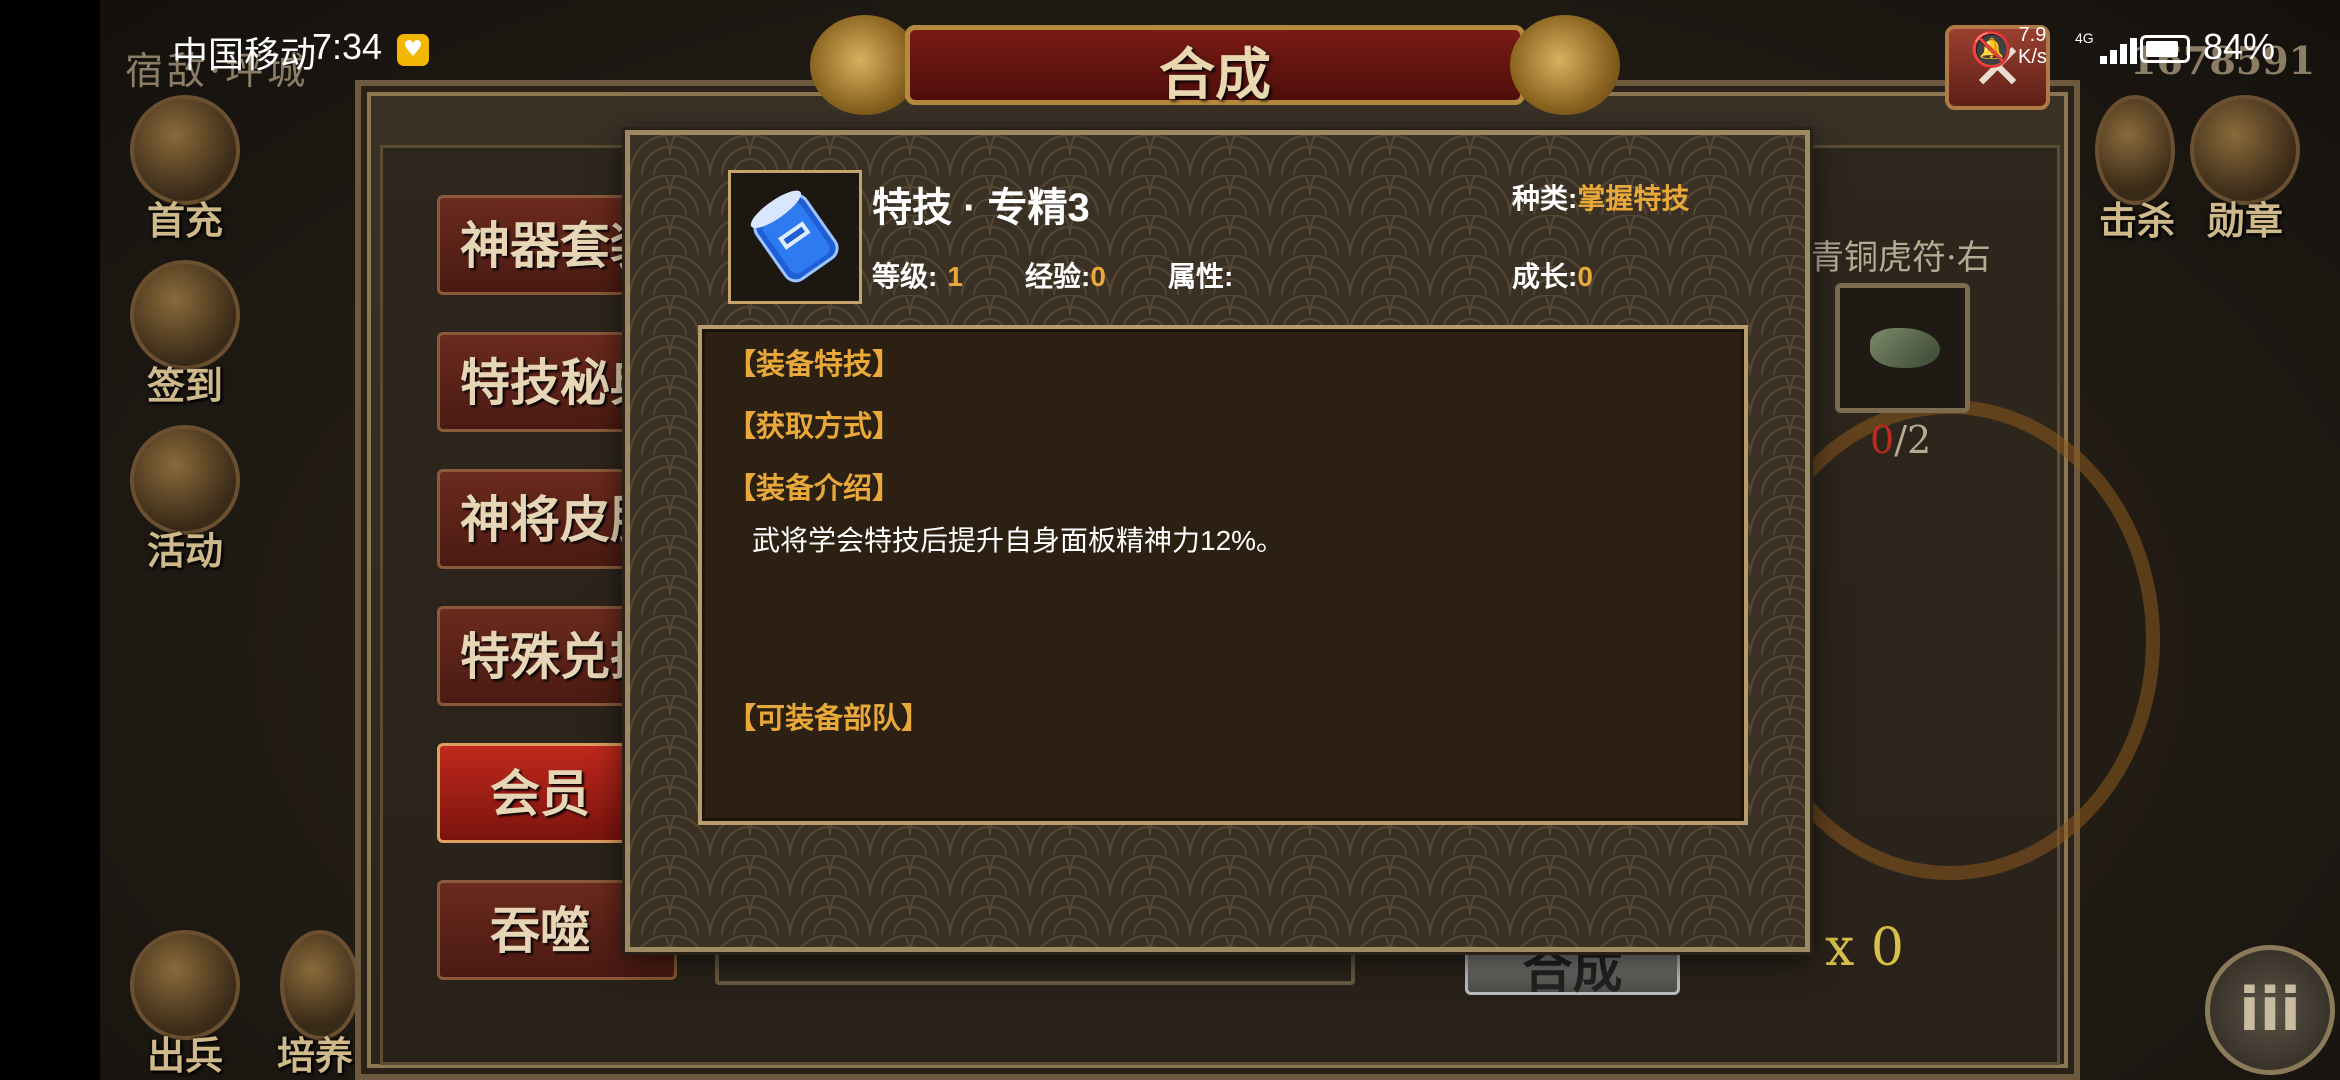 The image size is (2340, 1080). What do you see at coordinates (185, 985) in the screenshot?
I see `flag-icon` at bounding box center [185, 985].